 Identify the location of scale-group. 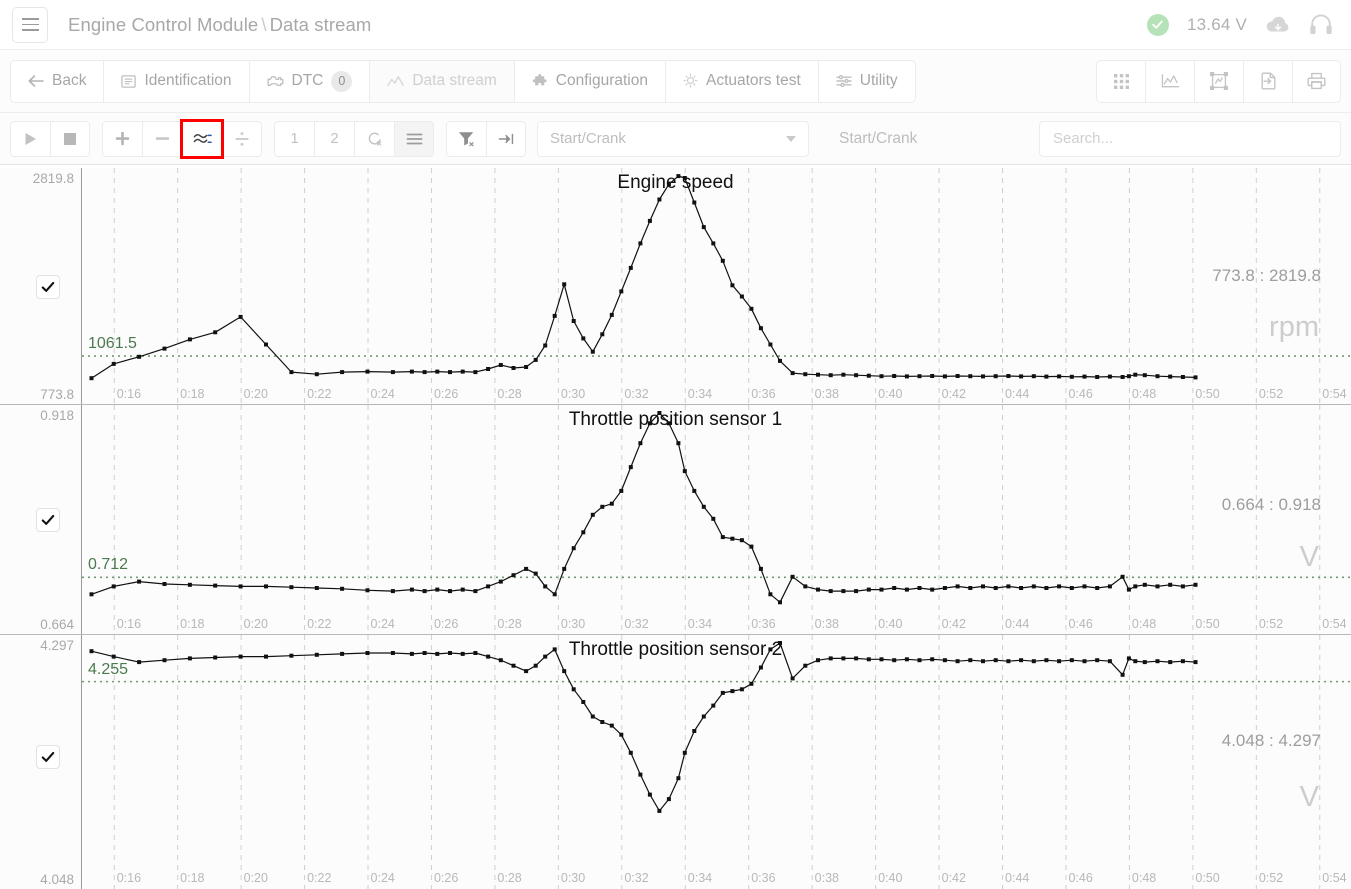
(182, 138).